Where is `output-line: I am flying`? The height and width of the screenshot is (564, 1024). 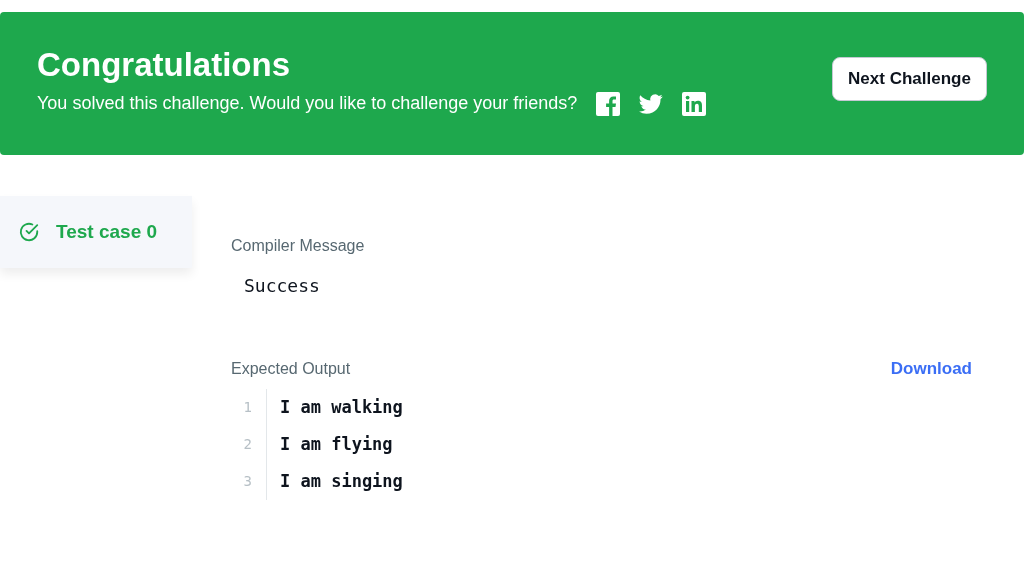 output-line: I am flying is located at coordinates (336, 444).